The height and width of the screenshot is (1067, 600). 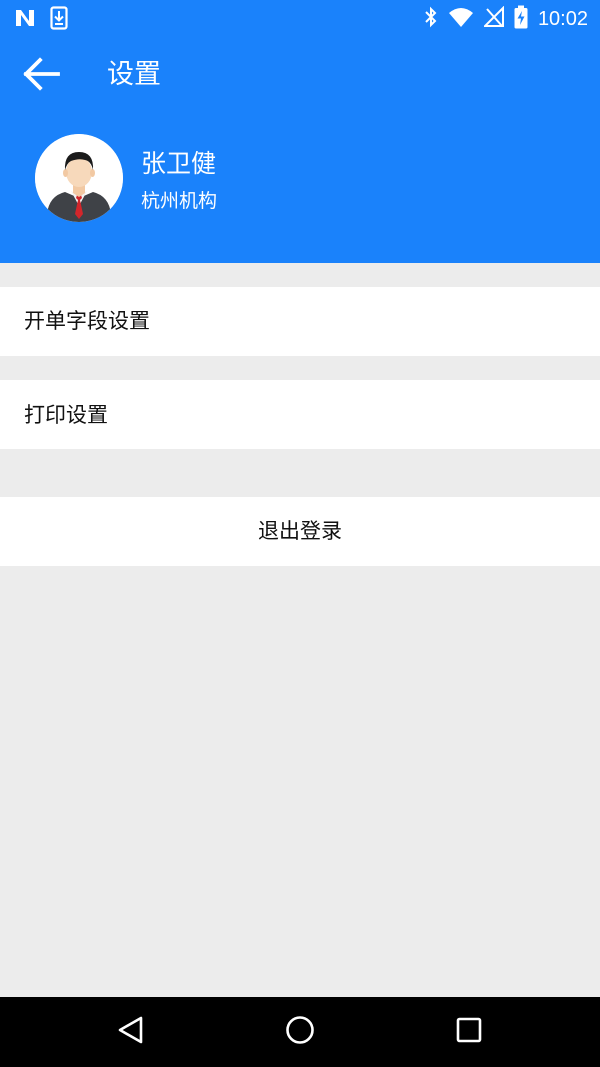 I want to click on back-button, so click(x=41, y=76).